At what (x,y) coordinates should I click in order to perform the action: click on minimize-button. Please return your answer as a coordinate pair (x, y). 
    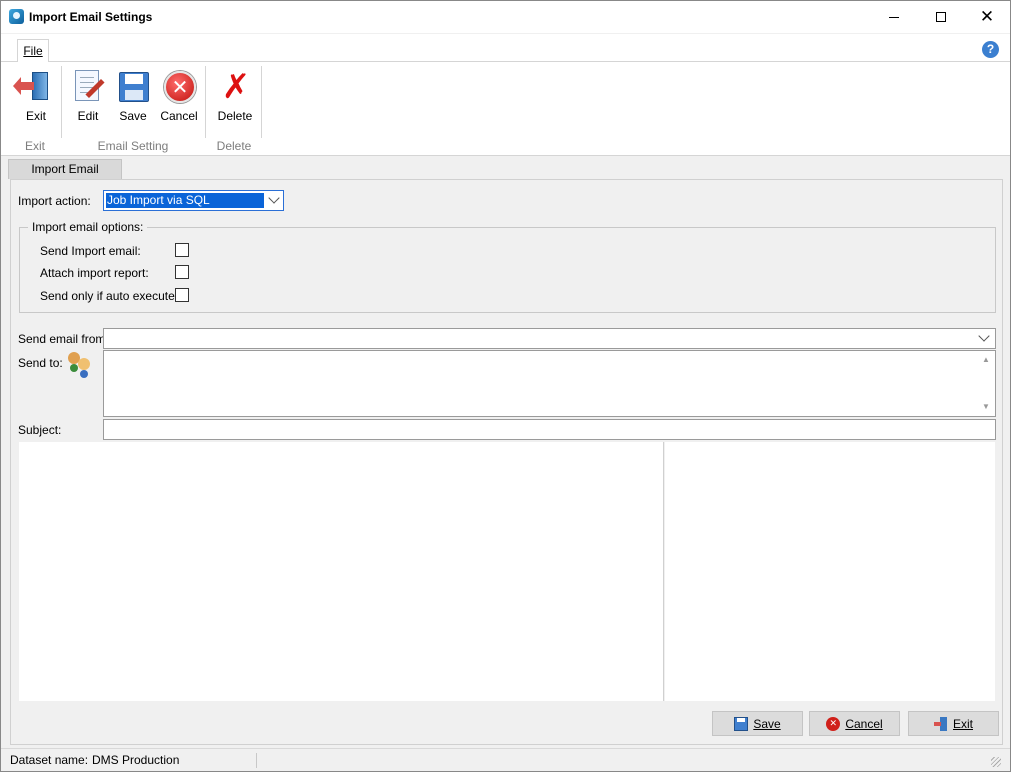
    Looking at the image, I should click on (894, 17).